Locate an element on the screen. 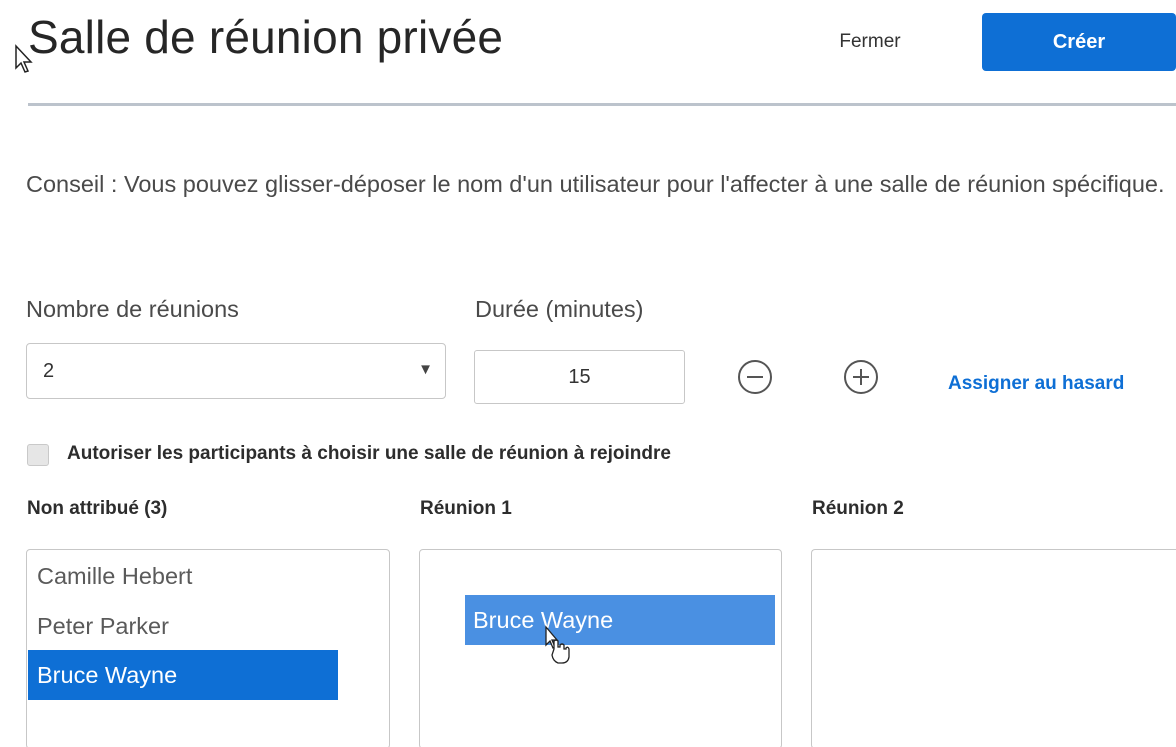 The height and width of the screenshot is (747, 1176). room1-column-title: Réunion 1 is located at coordinates (466, 508).